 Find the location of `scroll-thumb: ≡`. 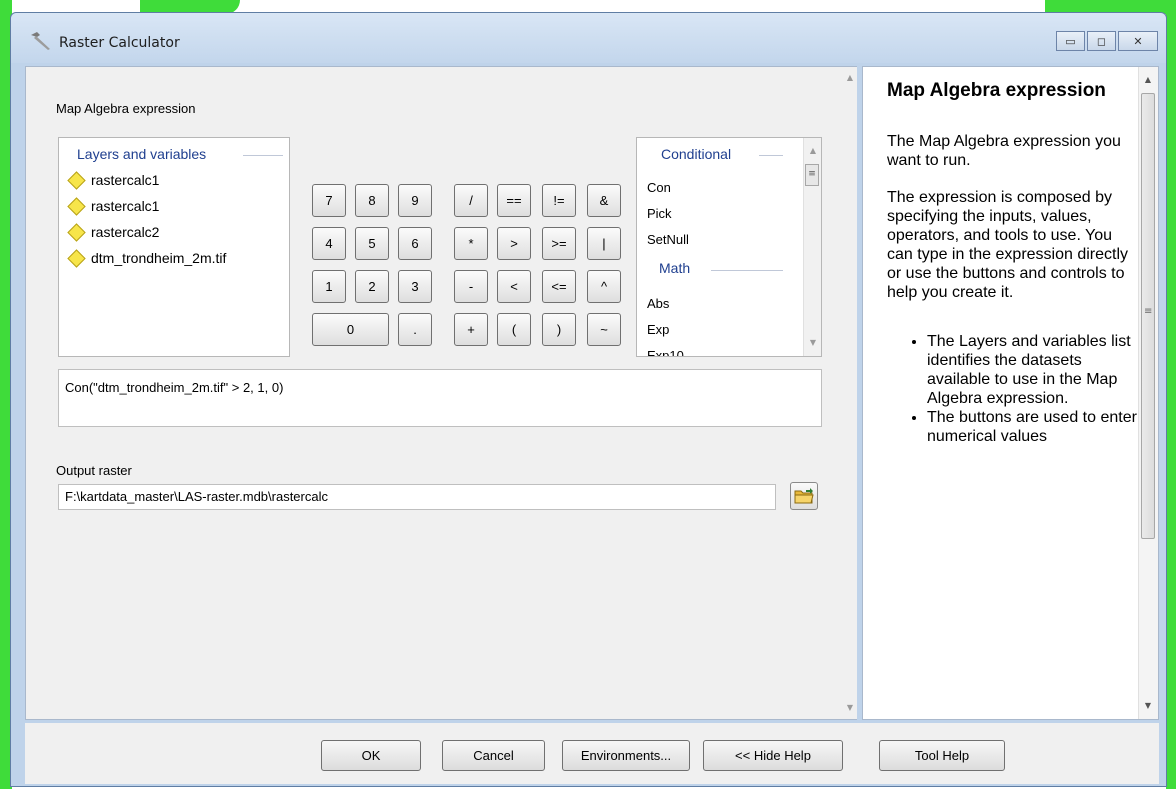

scroll-thumb: ≡ is located at coordinates (812, 175).